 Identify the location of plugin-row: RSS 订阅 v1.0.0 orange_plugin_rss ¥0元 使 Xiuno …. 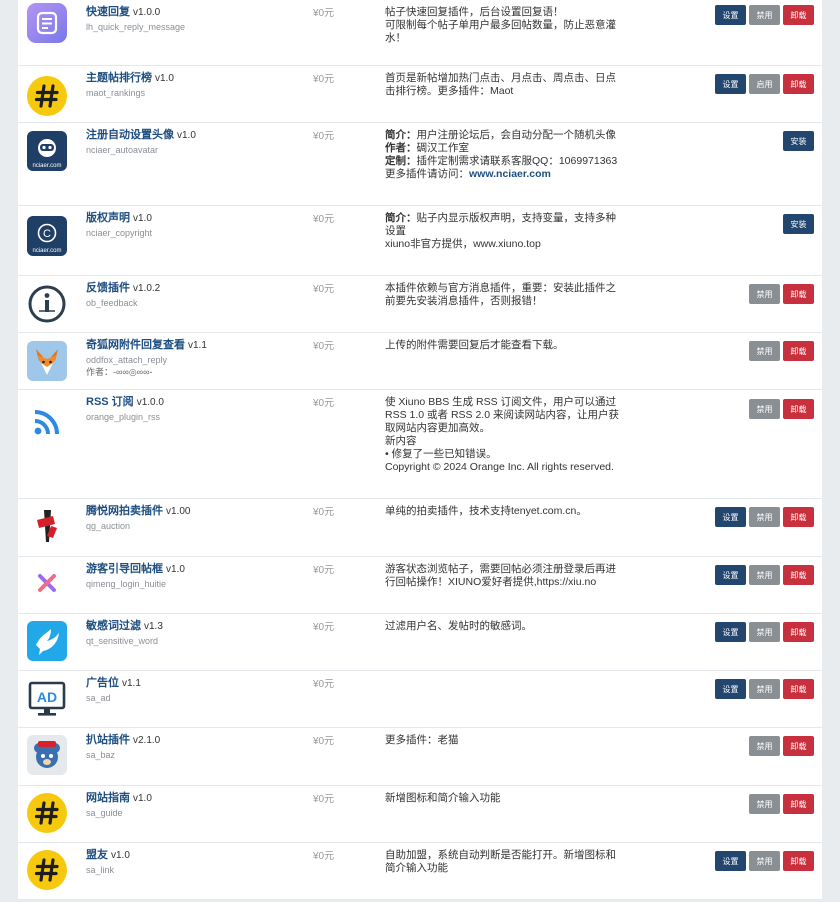
(420, 444).